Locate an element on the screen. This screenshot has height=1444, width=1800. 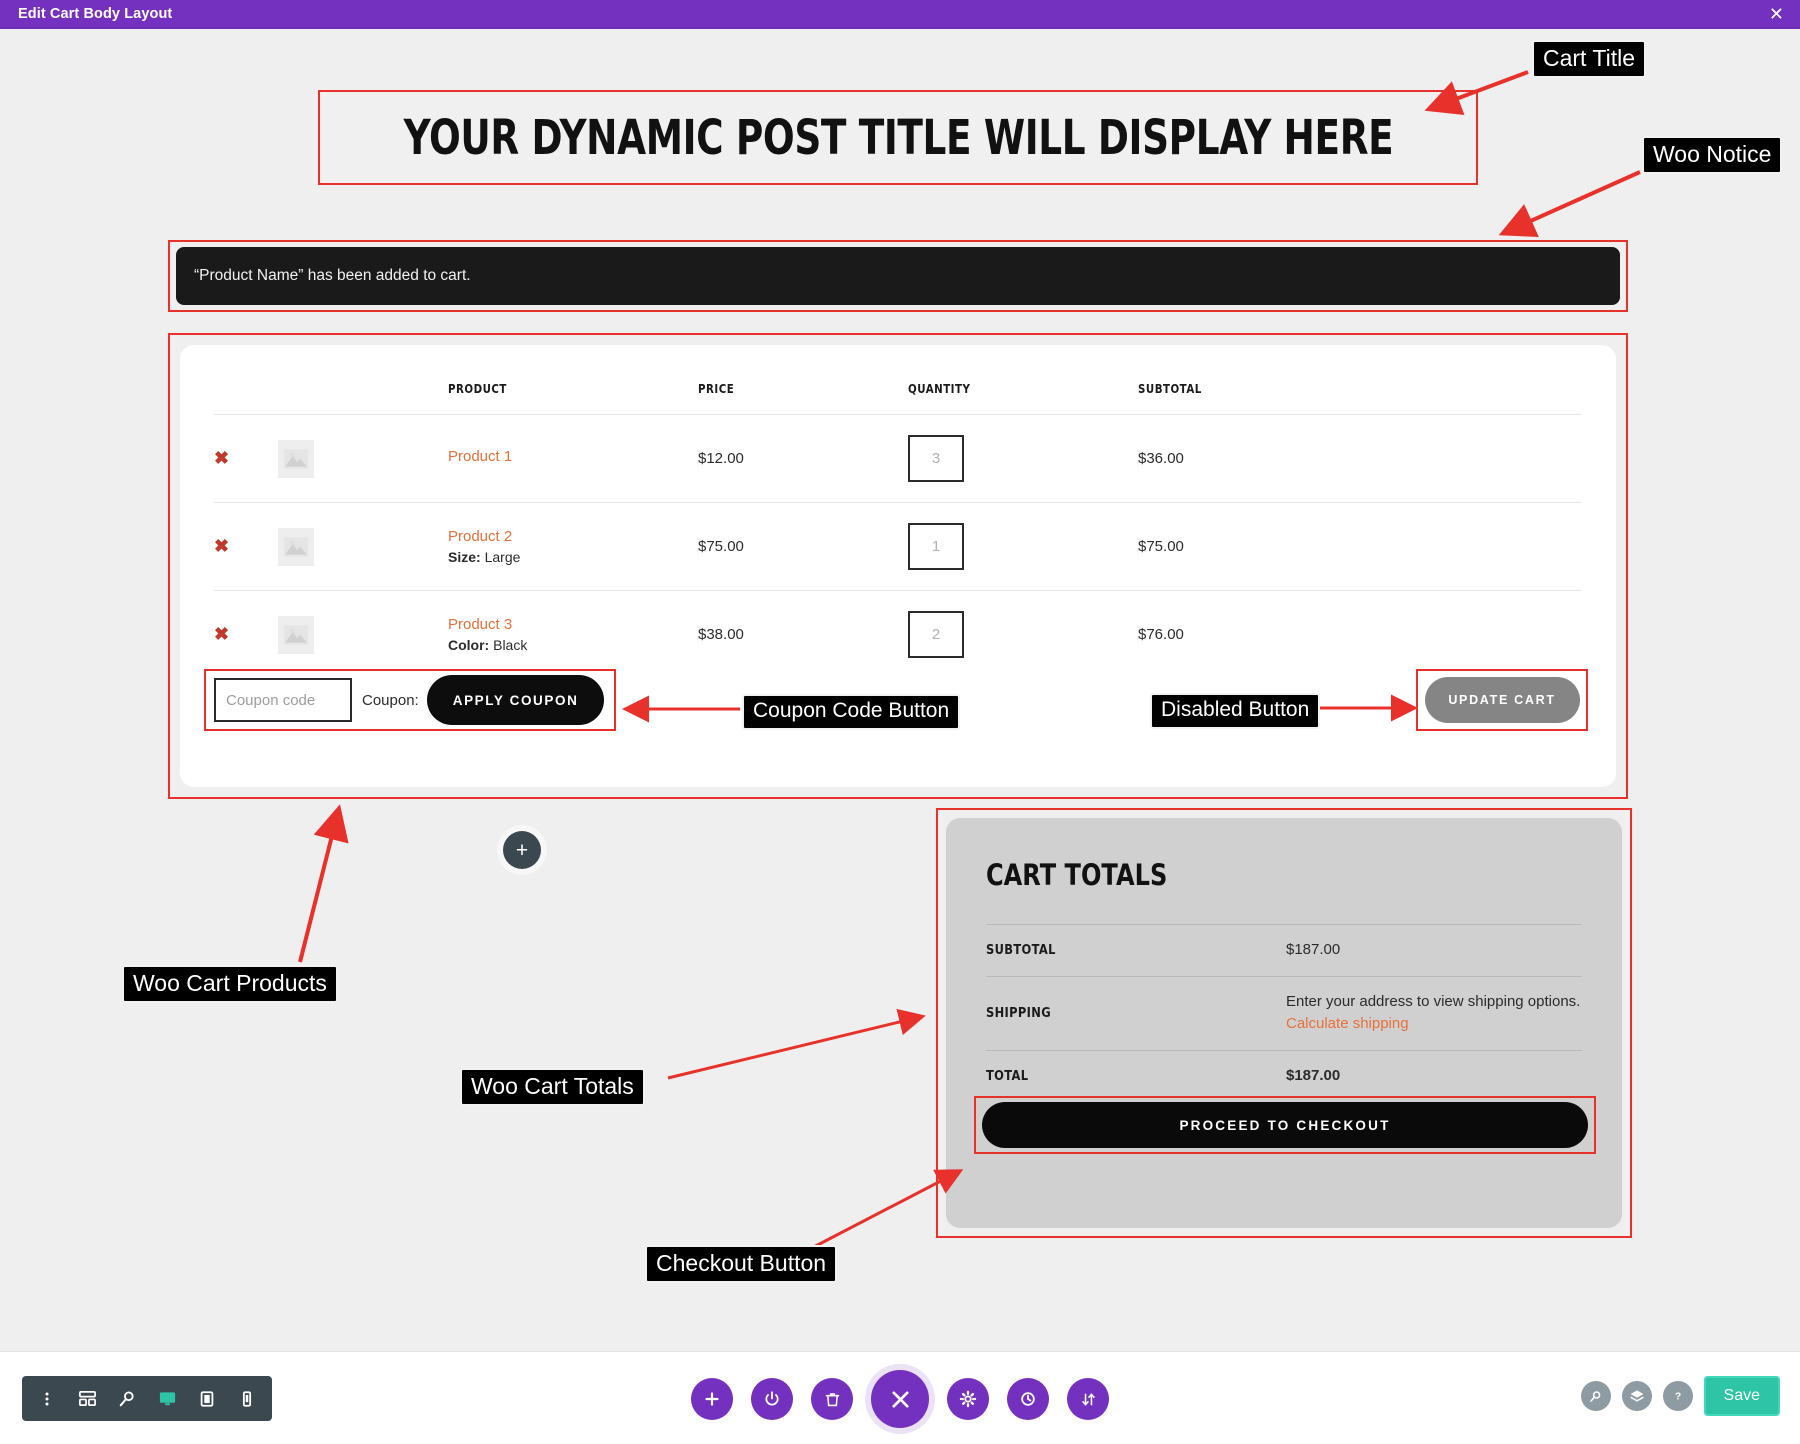
checkout-highlight: PROCEED TO CHECKOUT is located at coordinates (1285, 1125).